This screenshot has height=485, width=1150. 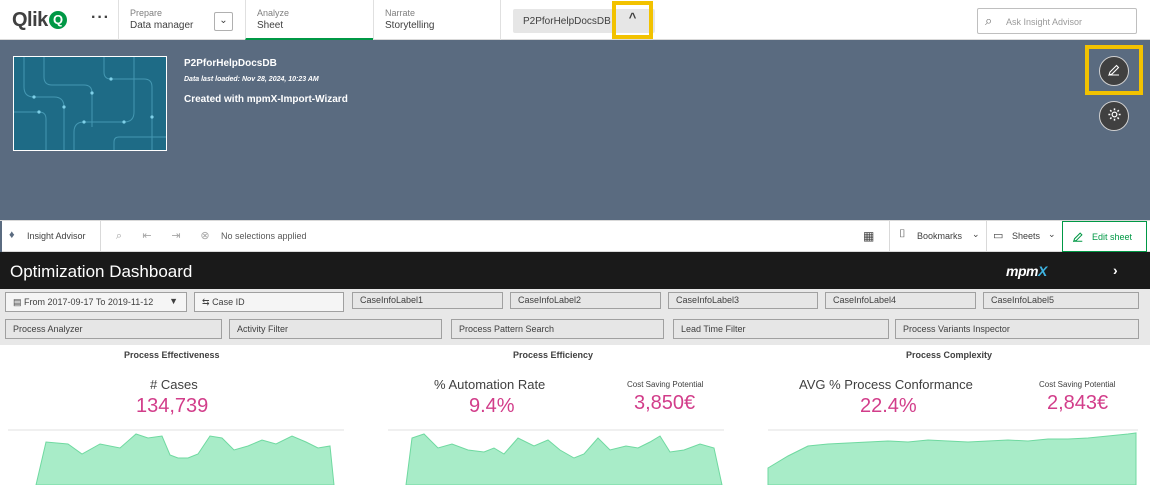 I want to click on filter-label: CaseInfoLabel3, so click(x=708, y=300).